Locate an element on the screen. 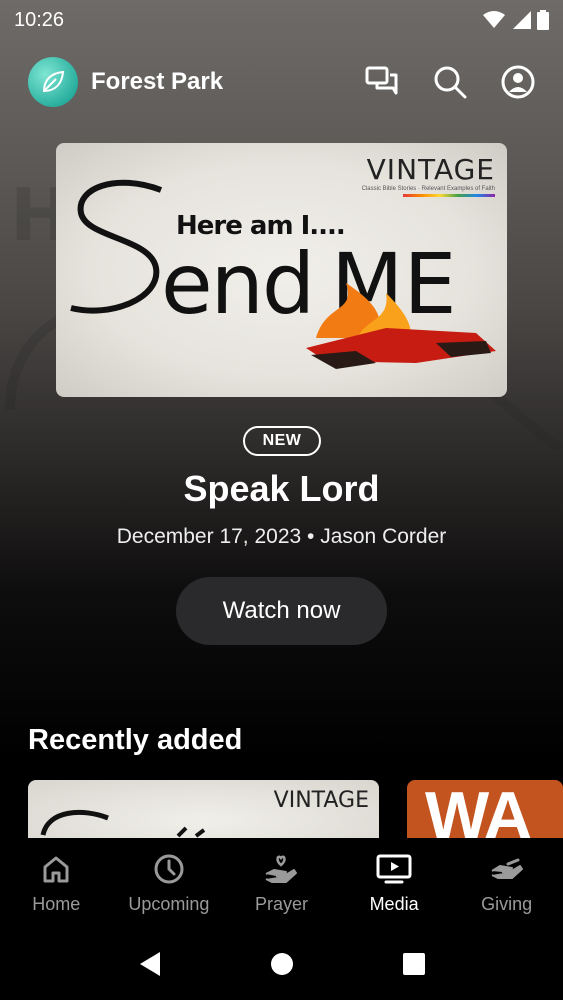 Image resolution: width=563 pixels, height=1000 pixels. status-bar: 10:26 is located at coordinates (281, 20).